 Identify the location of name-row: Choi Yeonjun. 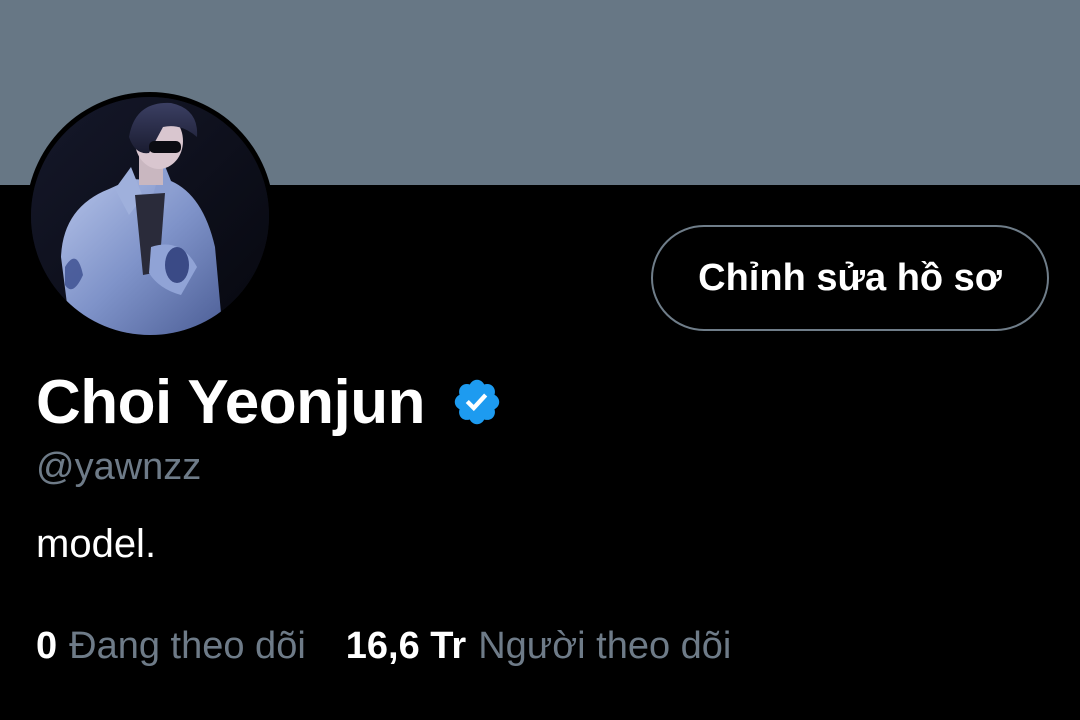
(269, 402).